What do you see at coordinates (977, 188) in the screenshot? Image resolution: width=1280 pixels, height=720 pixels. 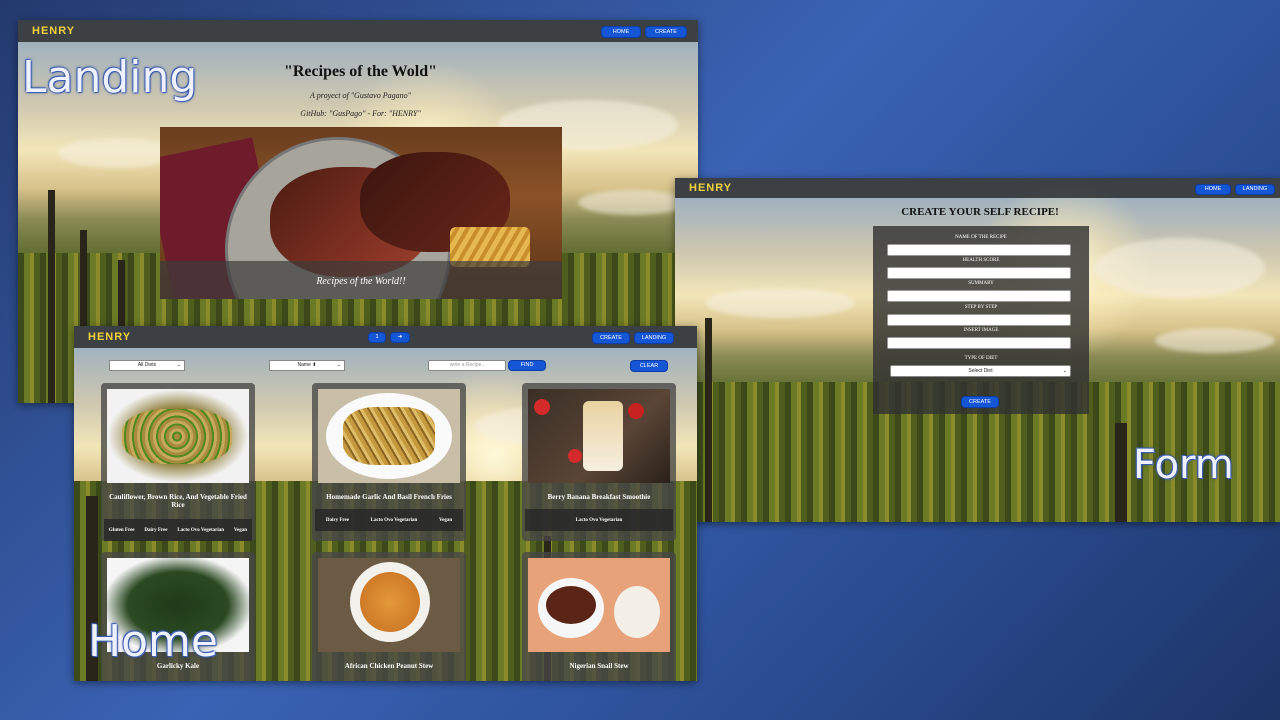 I see `navbar: HENRY HOME LANDING` at bounding box center [977, 188].